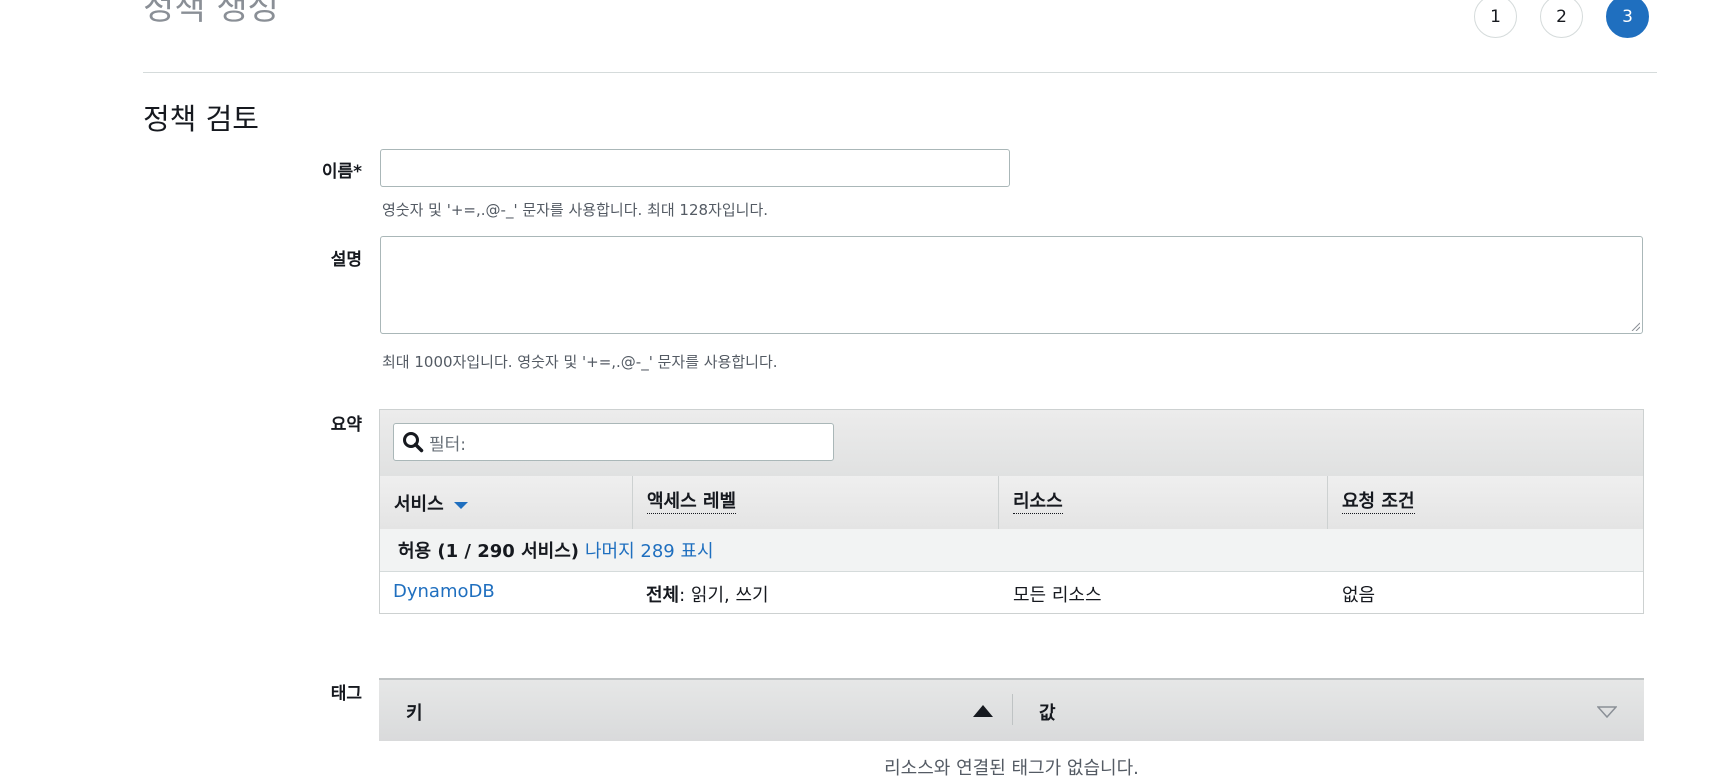 This screenshot has height=784, width=1711. I want to click on allow-group-label: 허용 (1 / 290 서비스), so click(488, 551).